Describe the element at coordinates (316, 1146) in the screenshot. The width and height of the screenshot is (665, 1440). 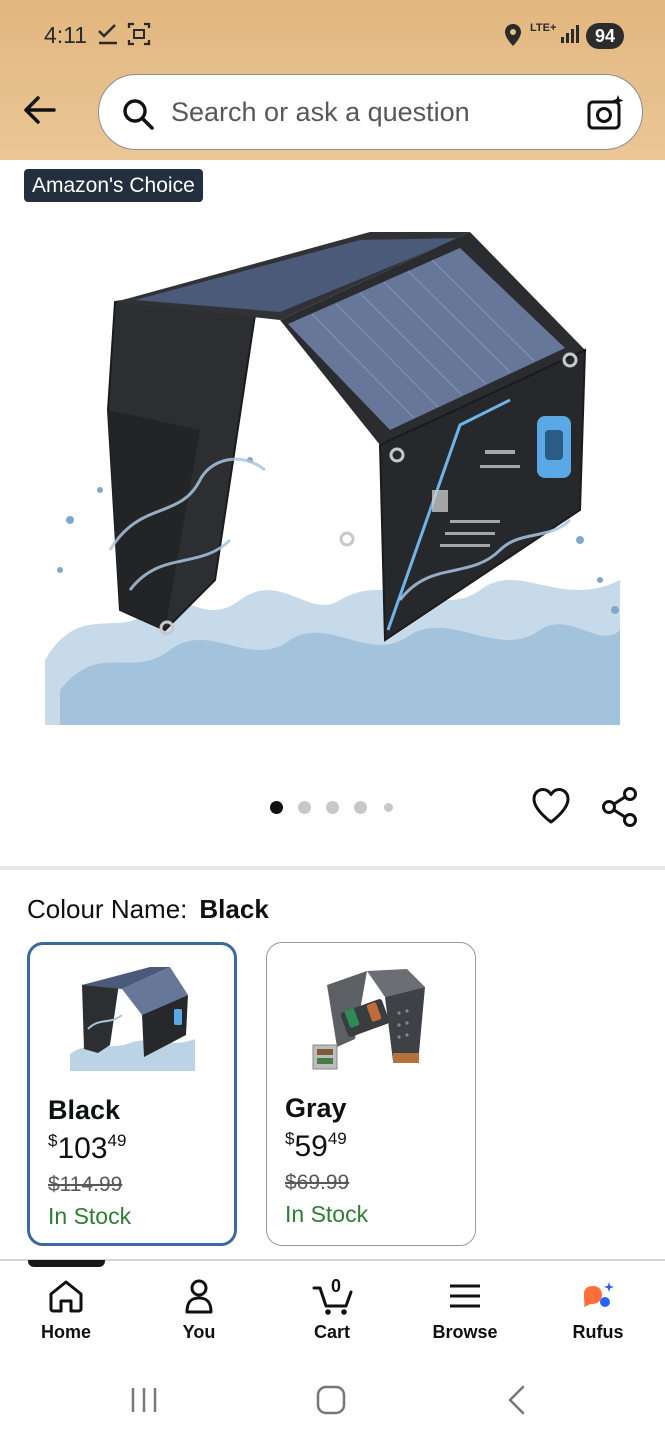
I see `variant-price: $5949` at that location.